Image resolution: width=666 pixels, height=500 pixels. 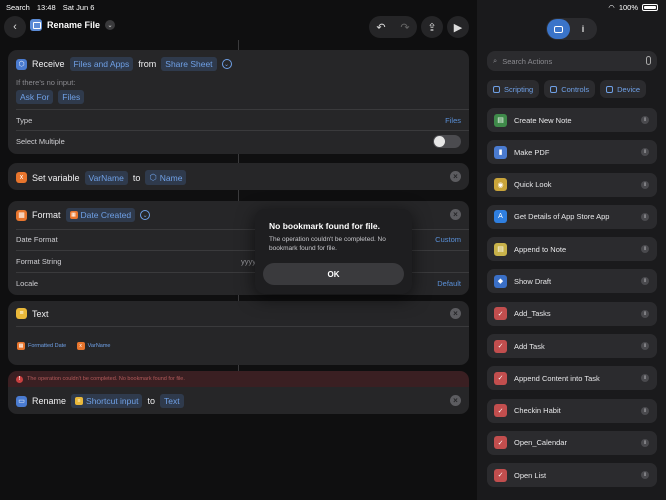 I want to click on set-variable-action-card: x Set variable VarName to ⬡ Name ×, so click(x=238, y=176).